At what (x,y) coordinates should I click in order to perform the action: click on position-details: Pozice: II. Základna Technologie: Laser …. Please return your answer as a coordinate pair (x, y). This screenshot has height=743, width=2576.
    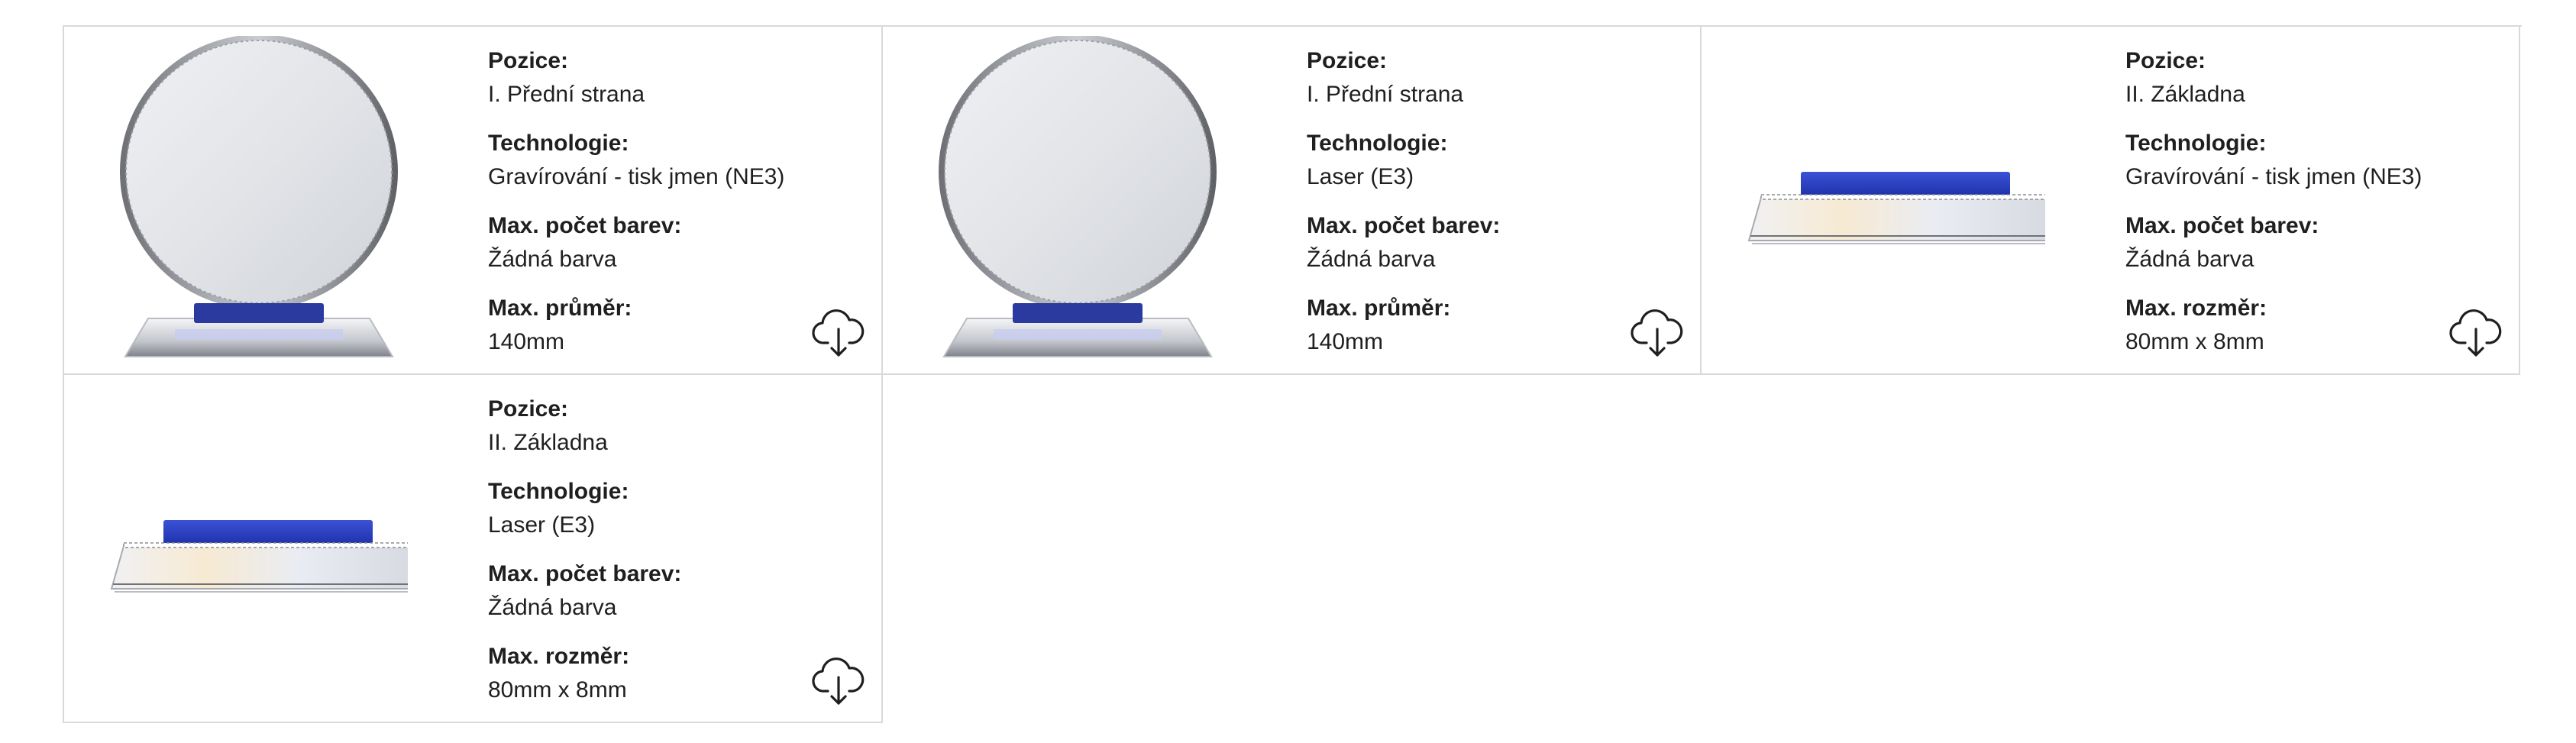
    Looking at the image, I should click on (667, 550).